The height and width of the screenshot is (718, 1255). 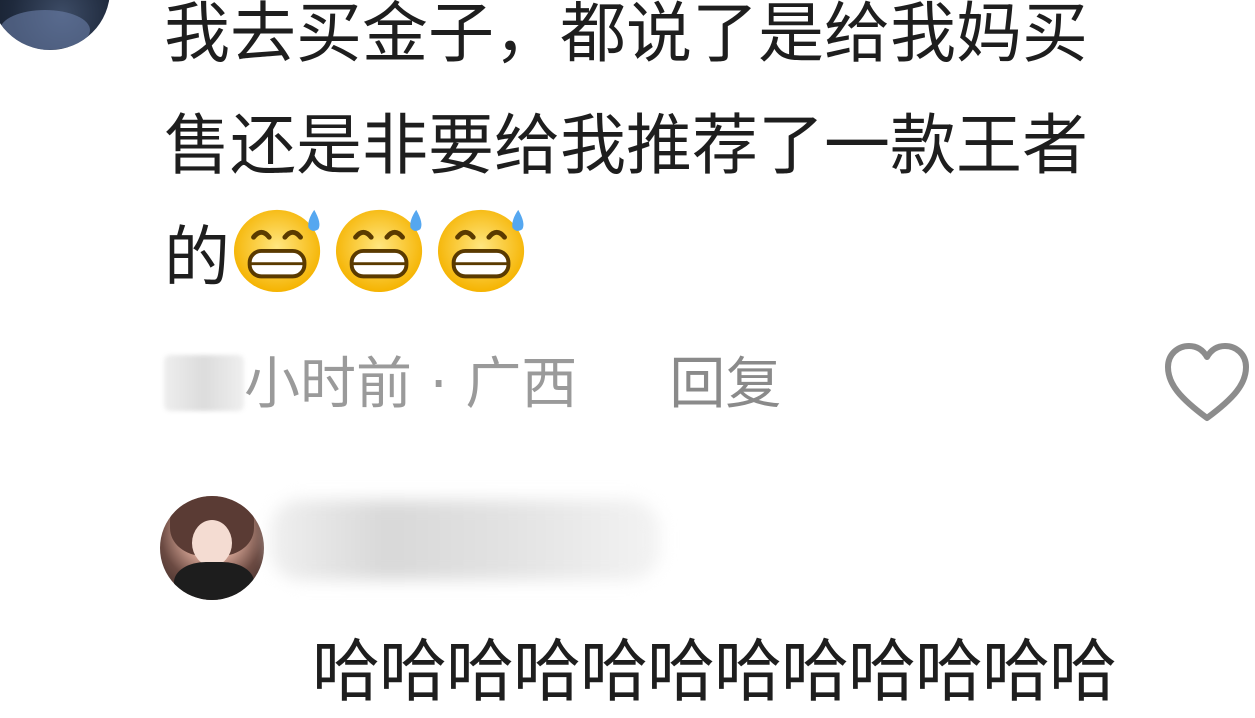 What do you see at coordinates (197, 257) in the screenshot?
I see `comment-line-3-text: 的` at bounding box center [197, 257].